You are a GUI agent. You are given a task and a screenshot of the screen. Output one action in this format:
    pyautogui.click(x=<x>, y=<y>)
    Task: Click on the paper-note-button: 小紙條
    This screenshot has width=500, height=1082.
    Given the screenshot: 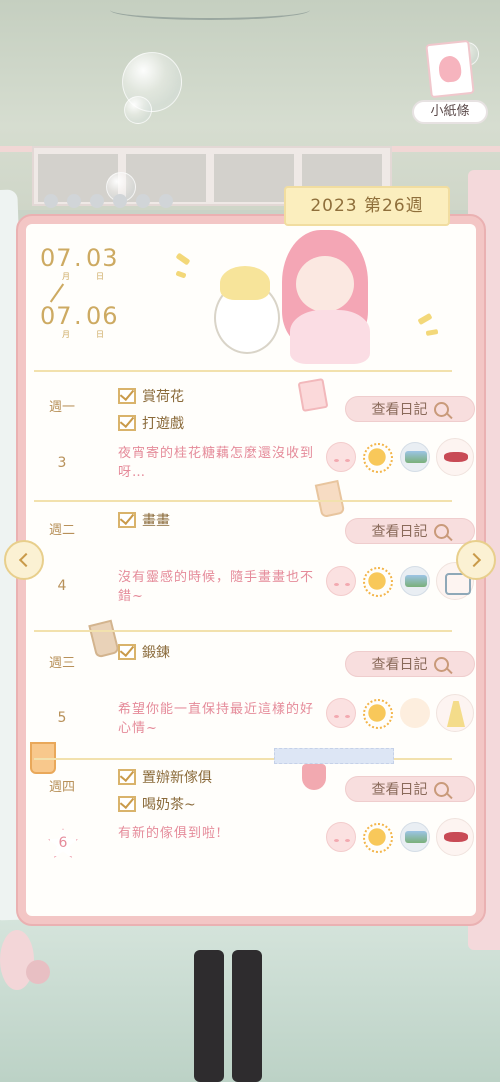 What is the action you would take?
    pyautogui.click(x=450, y=81)
    